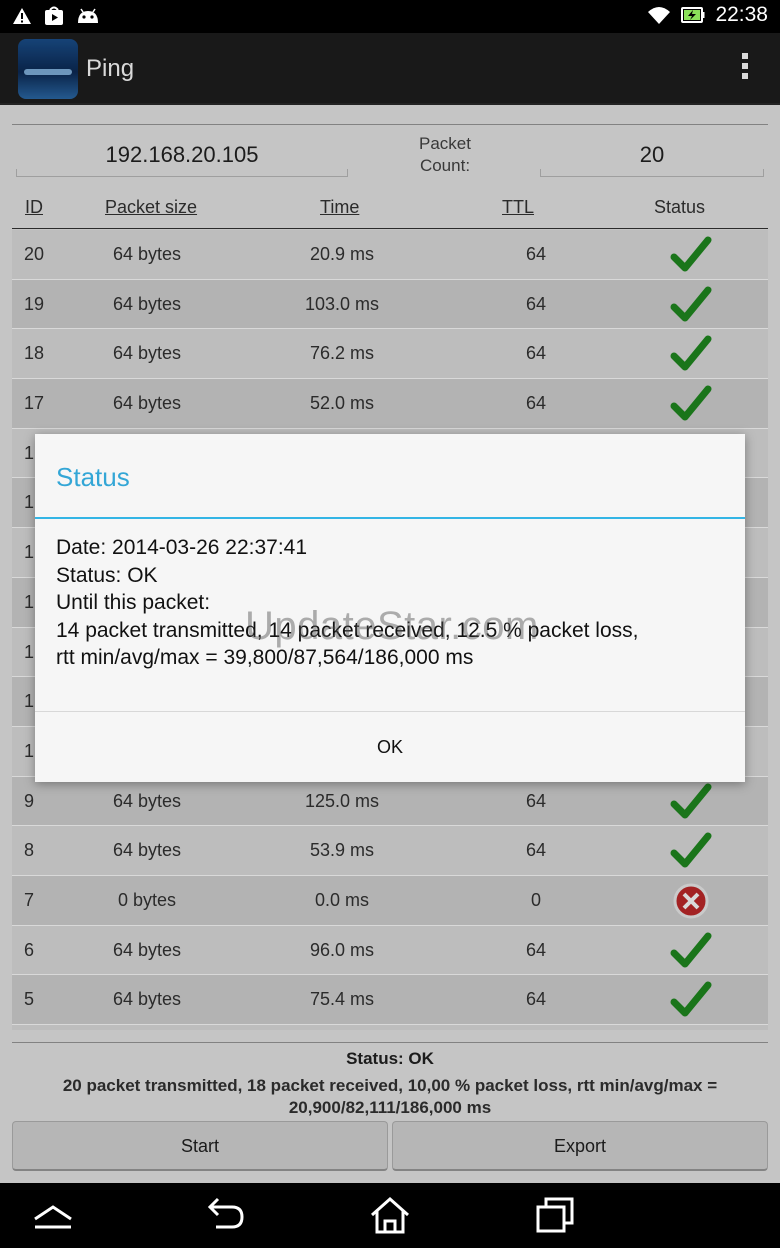  What do you see at coordinates (390, 900) in the screenshot?
I see `table-row: 7 0 bytes 0.0 ms 0` at bounding box center [390, 900].